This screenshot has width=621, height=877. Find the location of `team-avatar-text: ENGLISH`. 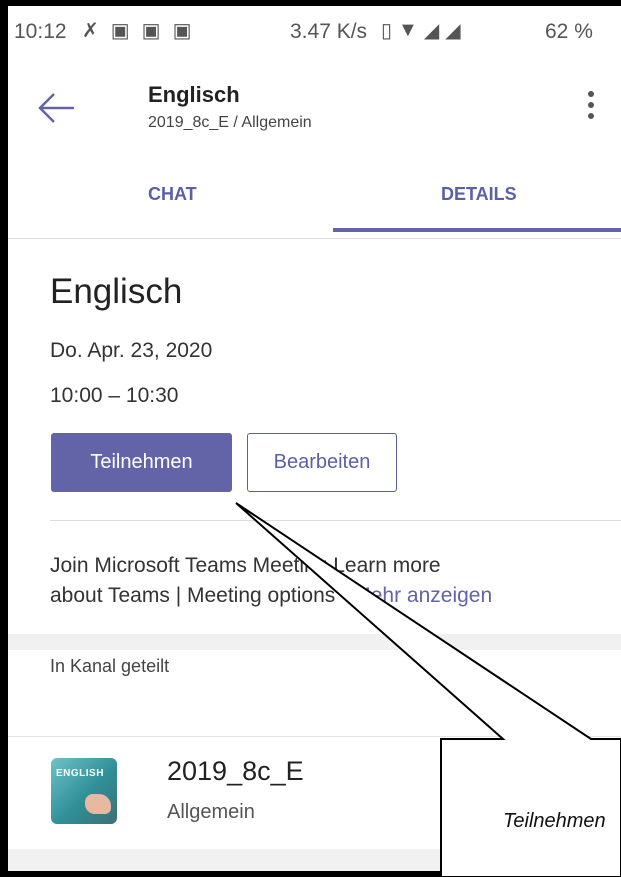

team-avatar-text: ENGLISH is located at coordinates (80, 773).